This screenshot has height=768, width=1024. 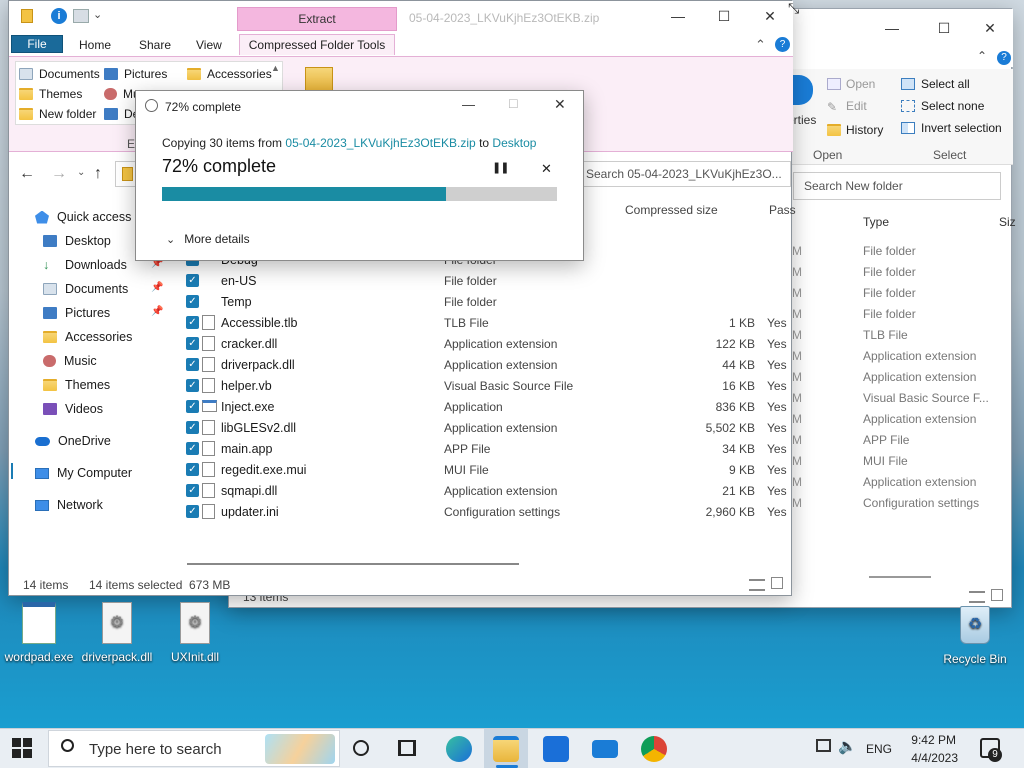 I want to click on store-icon, so click(x=556, y=749).